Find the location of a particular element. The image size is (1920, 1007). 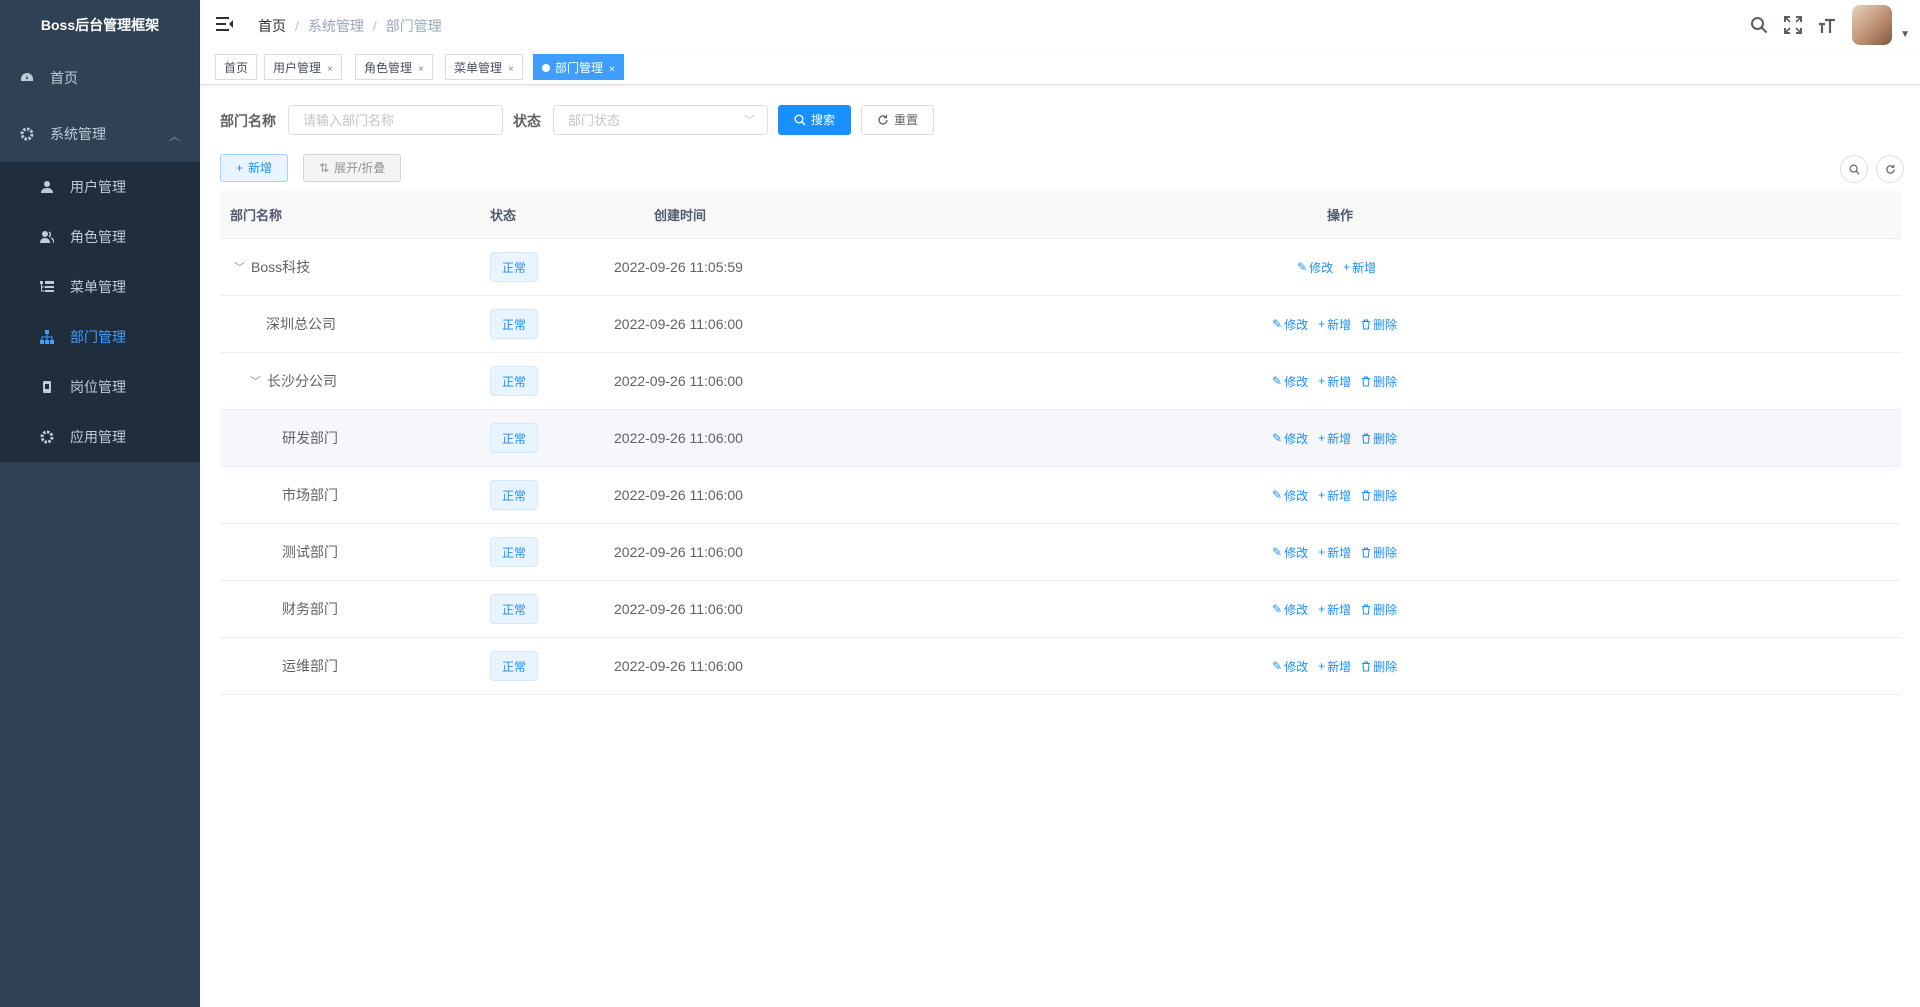

avatar is located at coordinates (1872, 25).